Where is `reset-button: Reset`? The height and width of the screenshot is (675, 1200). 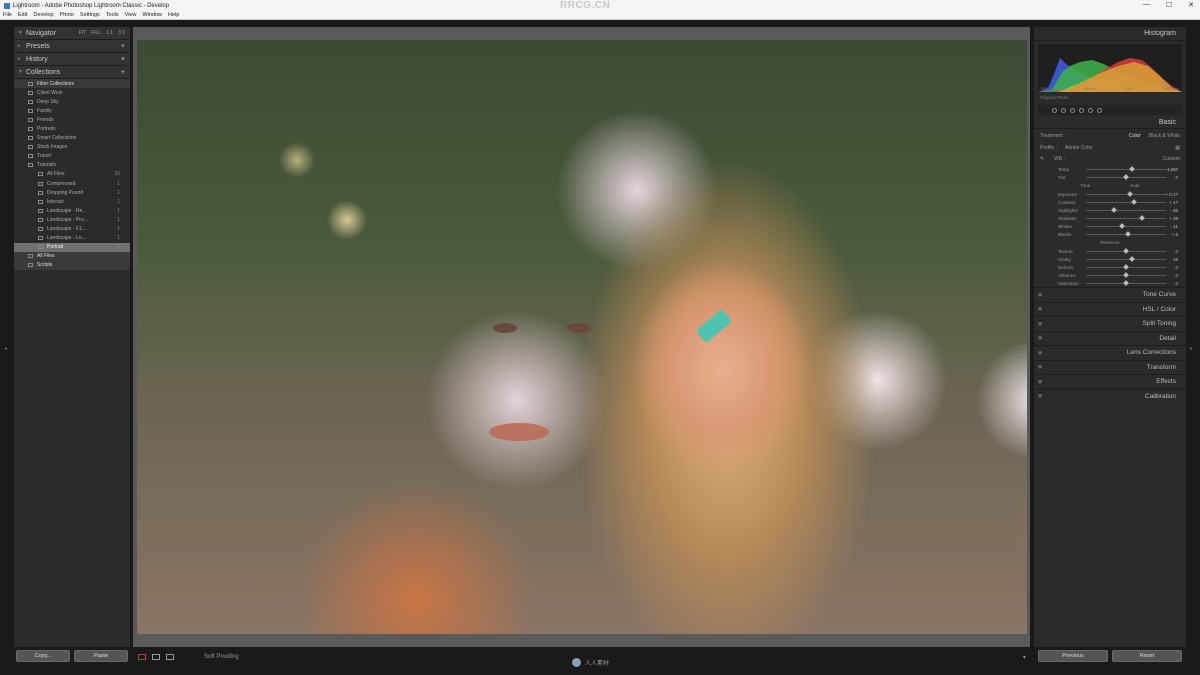 reset-button: Reset is located at coordinates (1147, 656).